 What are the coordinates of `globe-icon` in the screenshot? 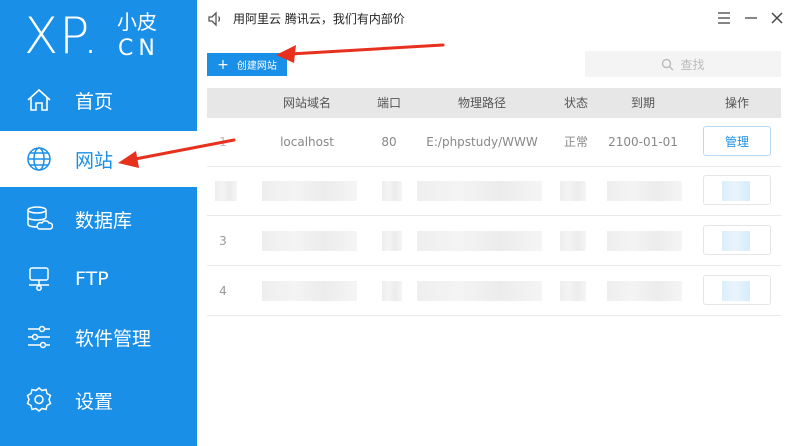 It's located at (39, 159).